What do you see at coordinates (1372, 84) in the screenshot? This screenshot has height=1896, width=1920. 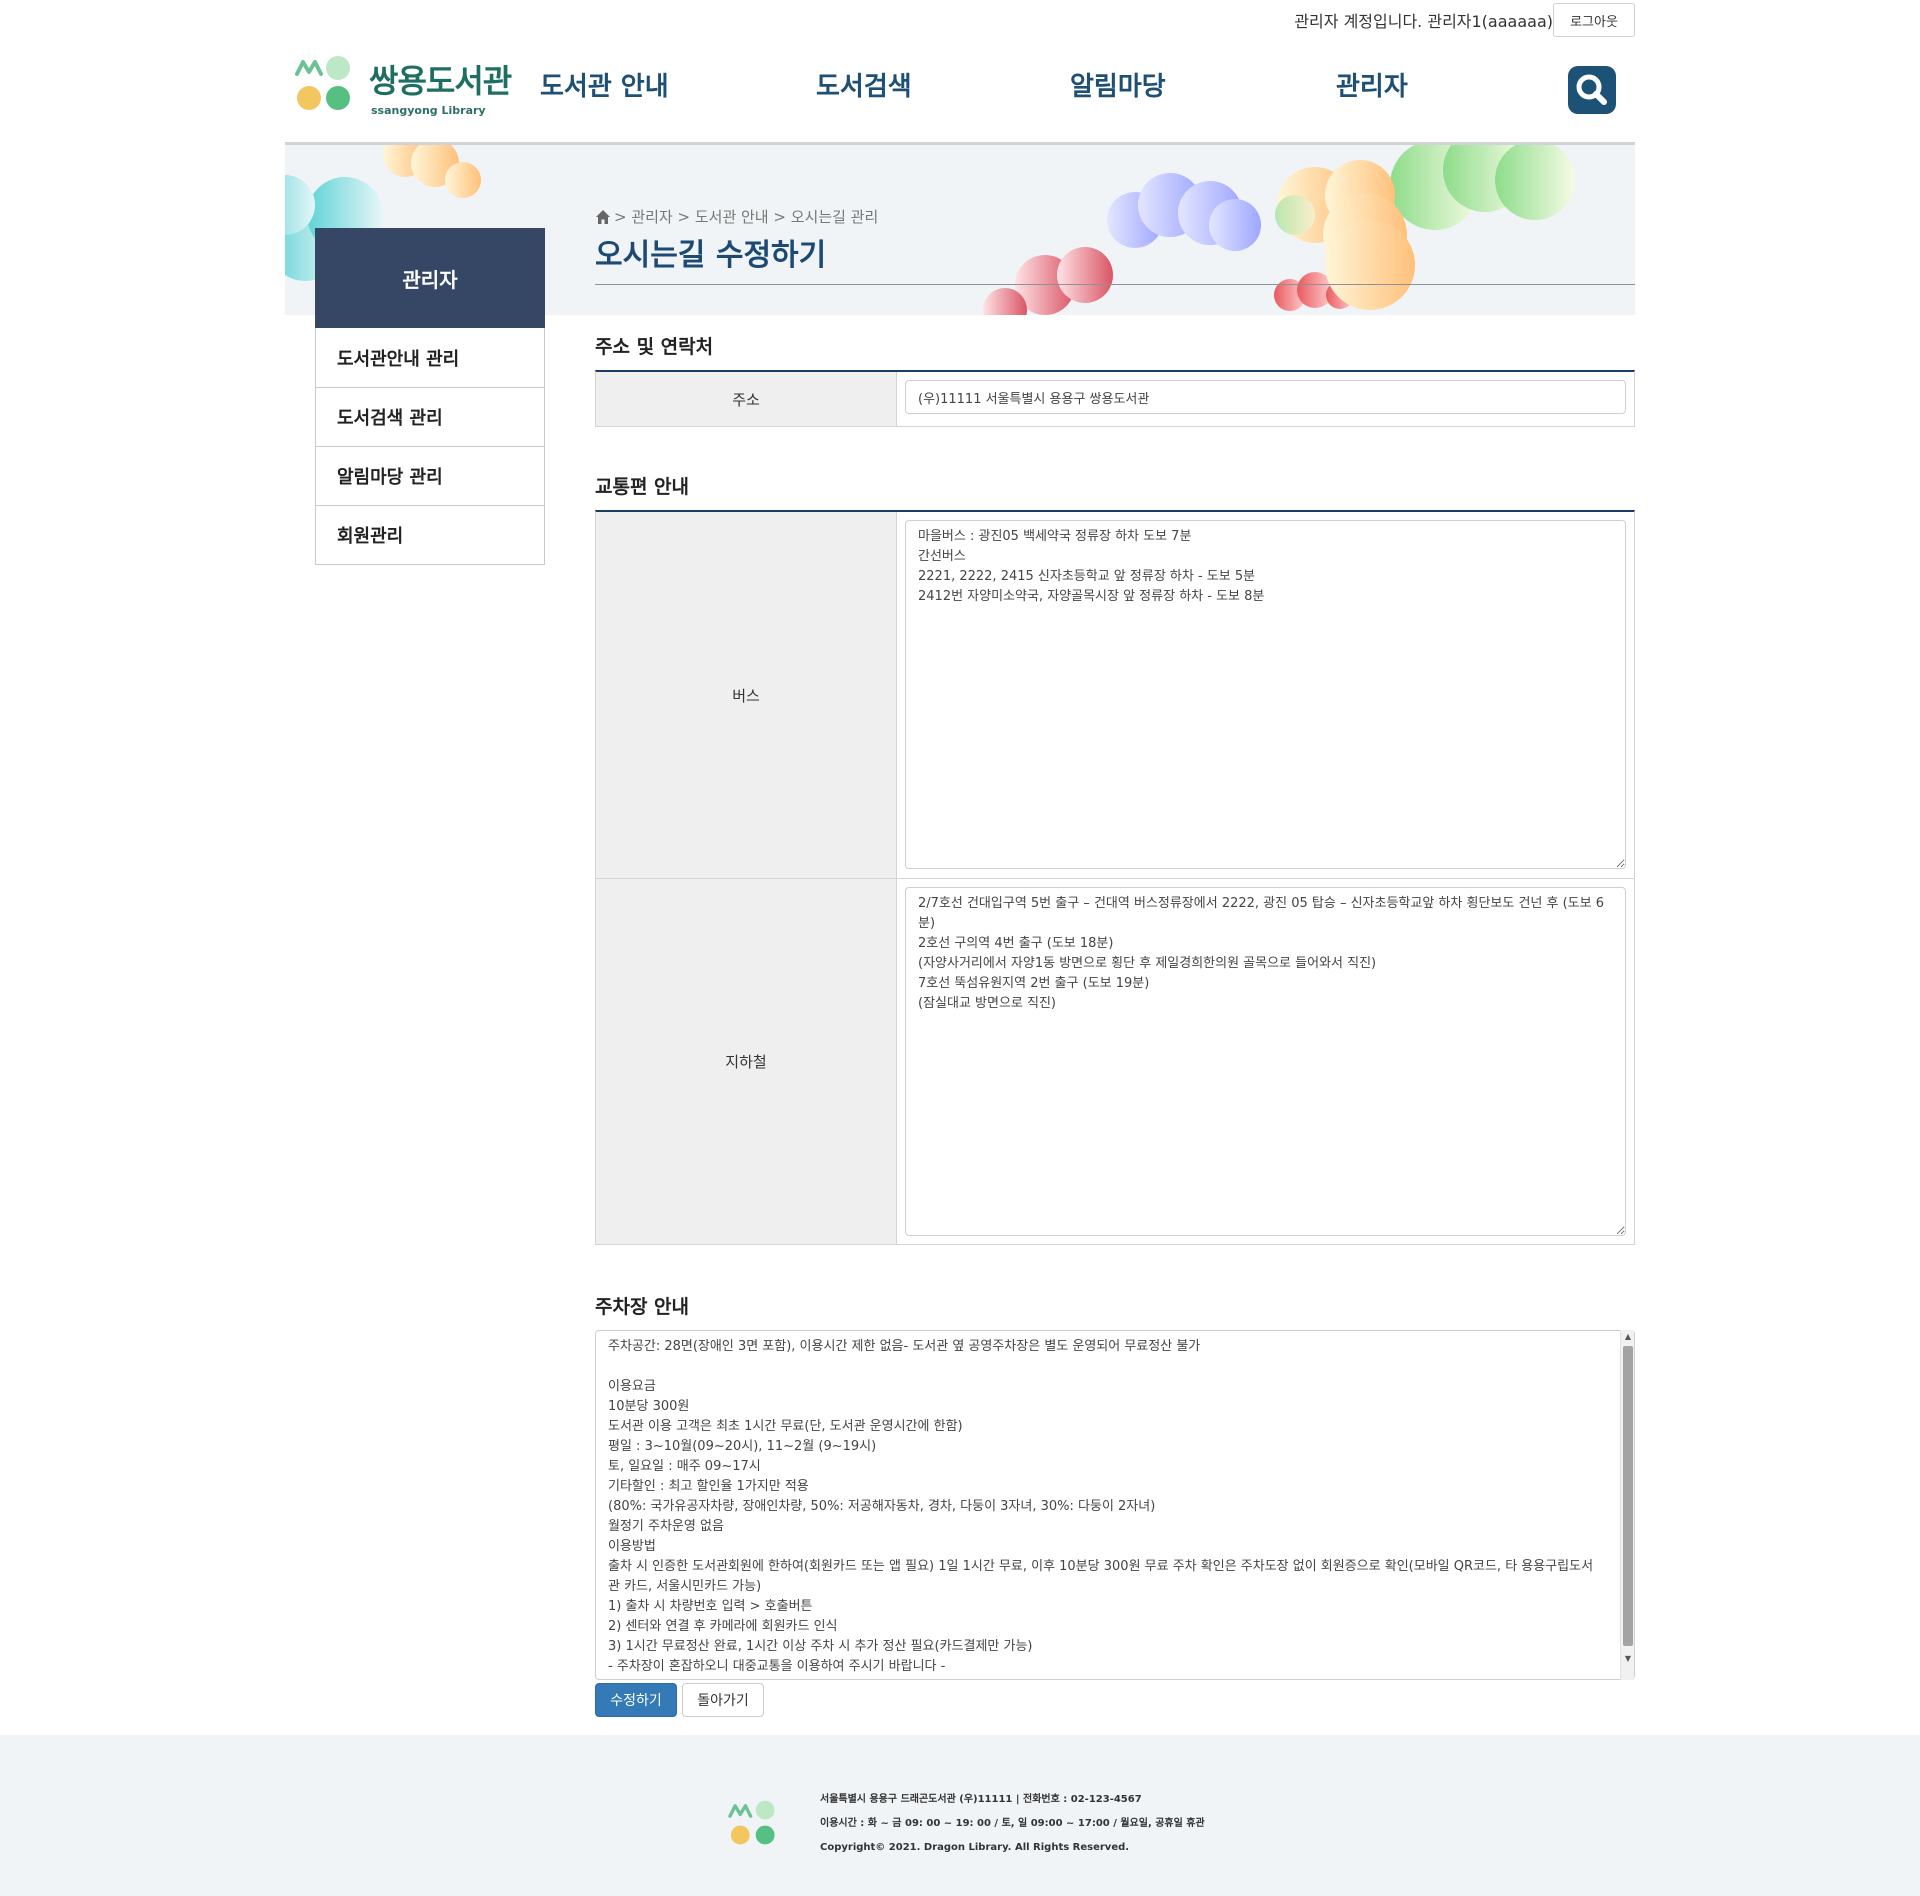 I see `nav-admin: 관리자` at bounding box center [1372, 84].